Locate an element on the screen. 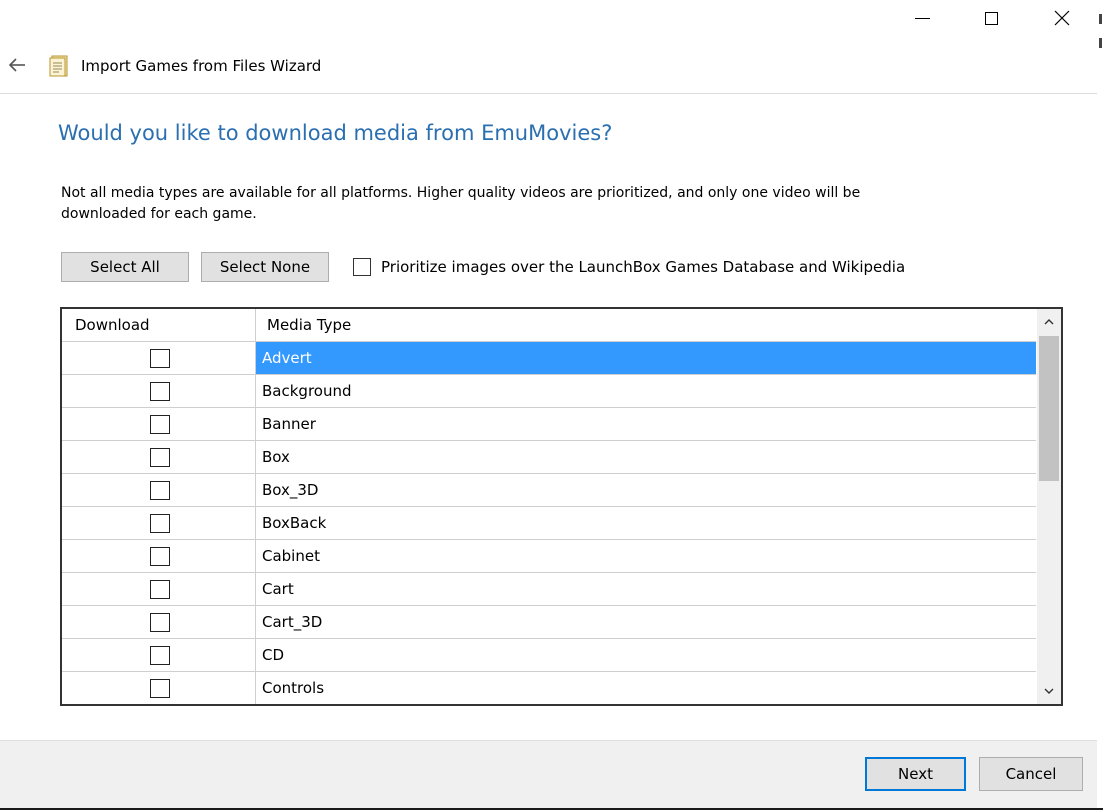 This screenshot has width=1103, height=810. minimize-button is located at coordinates (922, 18).